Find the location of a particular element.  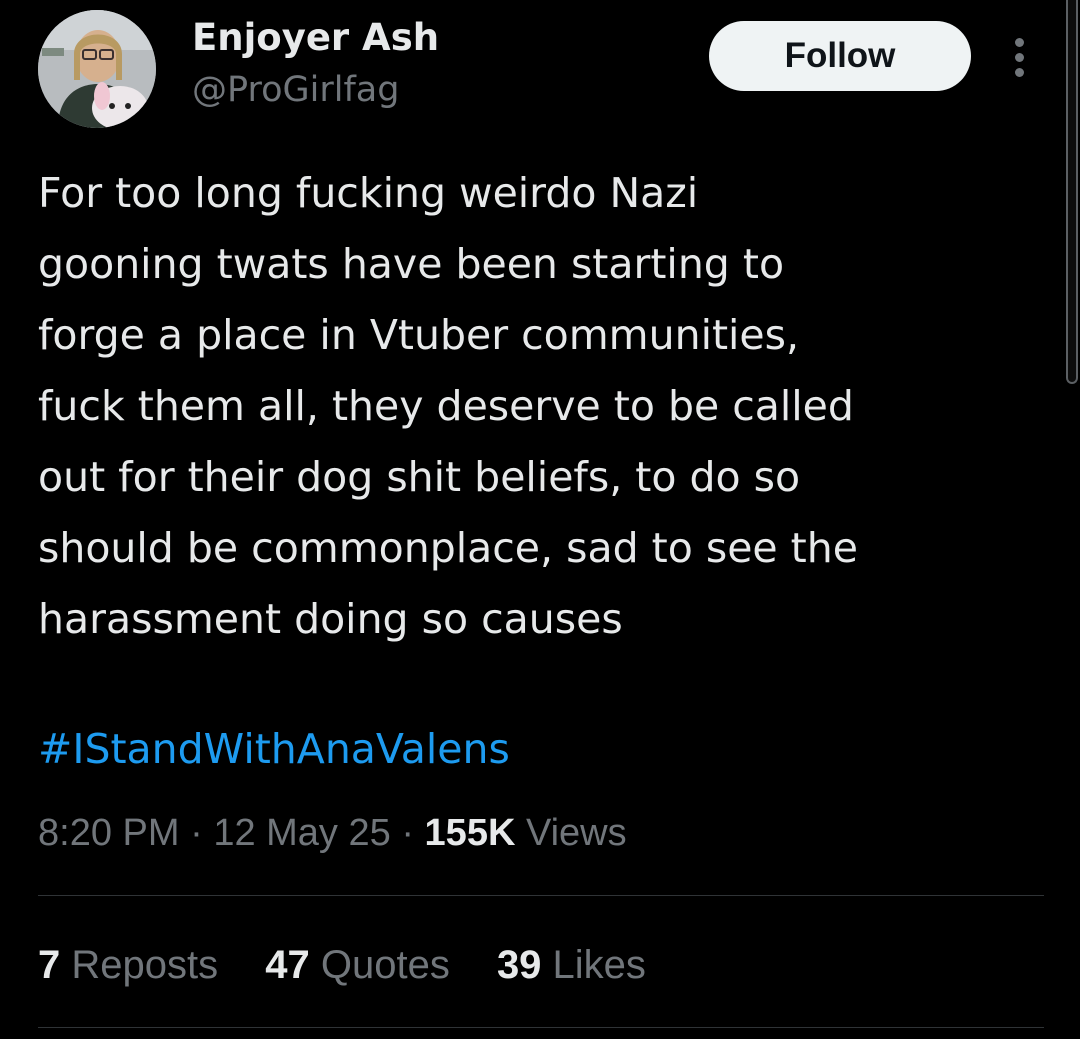

engagement-stats: 7 Reposts 47 Quotes 39 Likes is located at coordinates (360, 965).